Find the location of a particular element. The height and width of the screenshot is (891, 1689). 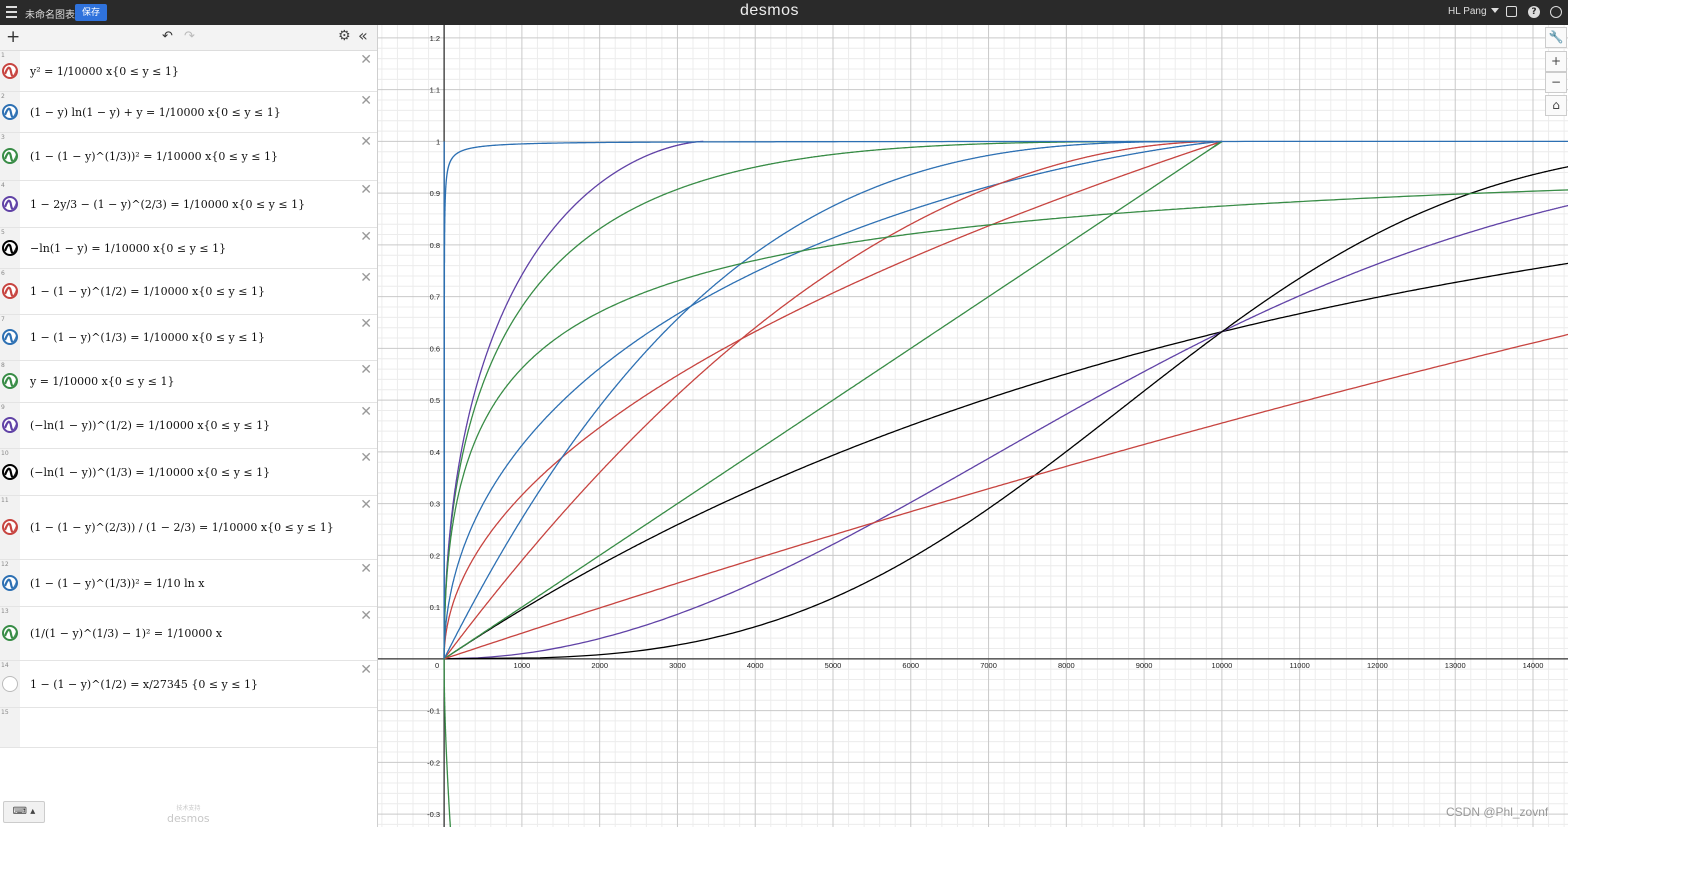

share-icon is located at coordinates (1511, 11).